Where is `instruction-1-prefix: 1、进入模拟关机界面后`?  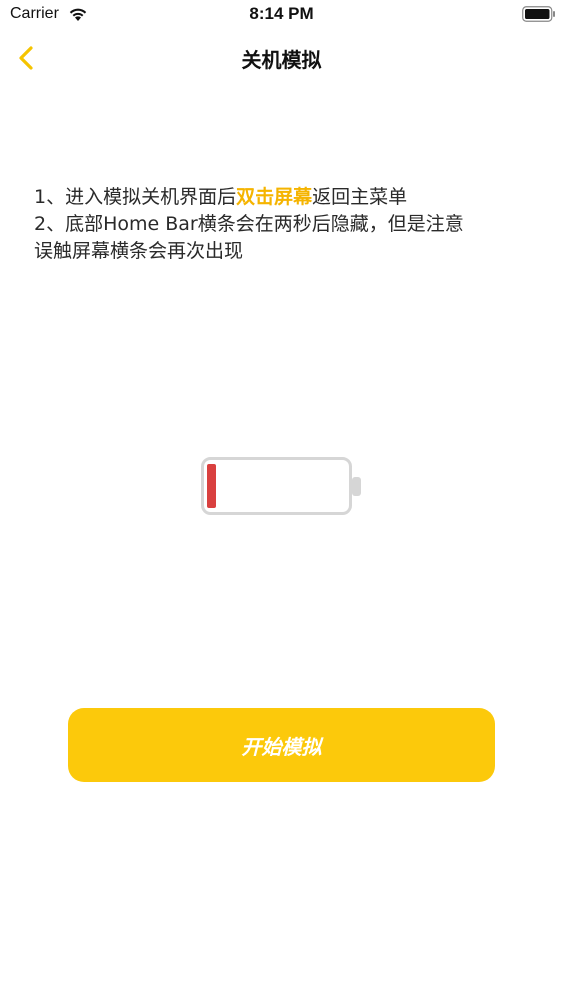 instruction-1-prefix: 1、进入模拟关机界面后 is located at coordinates (135, 197).